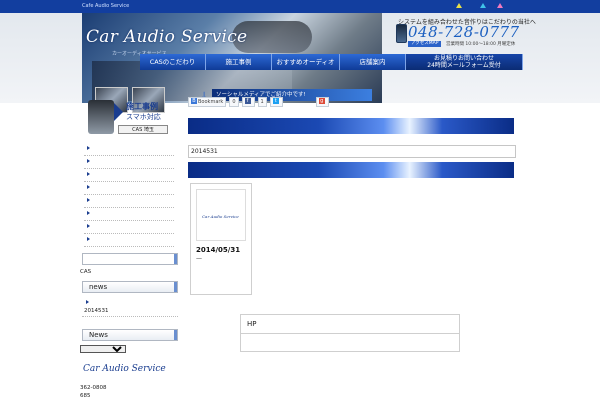 The width and height of the screenshot is (600, 400). Describe the element at coordinates (211, 101) in the screenshot. I see `bookmark-label: Bookmark` at that location.